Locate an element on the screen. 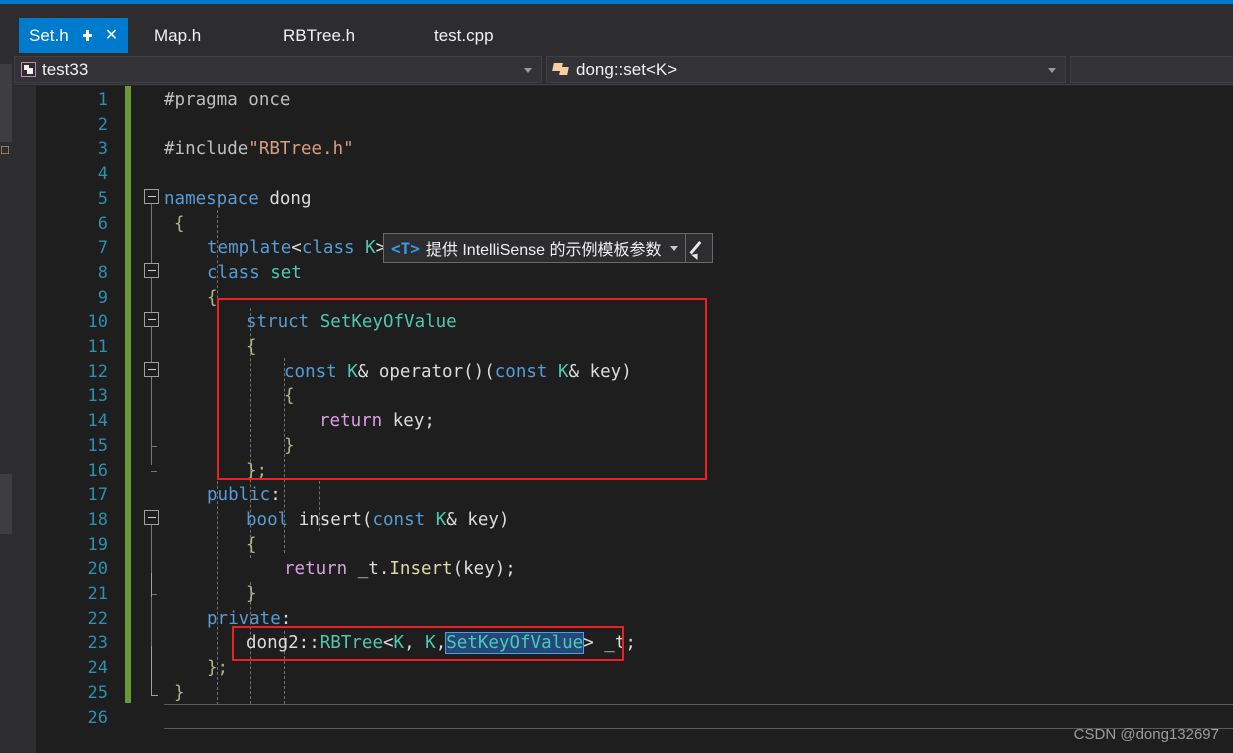  code-line-14: return key; is located at coordinates (377, 421).